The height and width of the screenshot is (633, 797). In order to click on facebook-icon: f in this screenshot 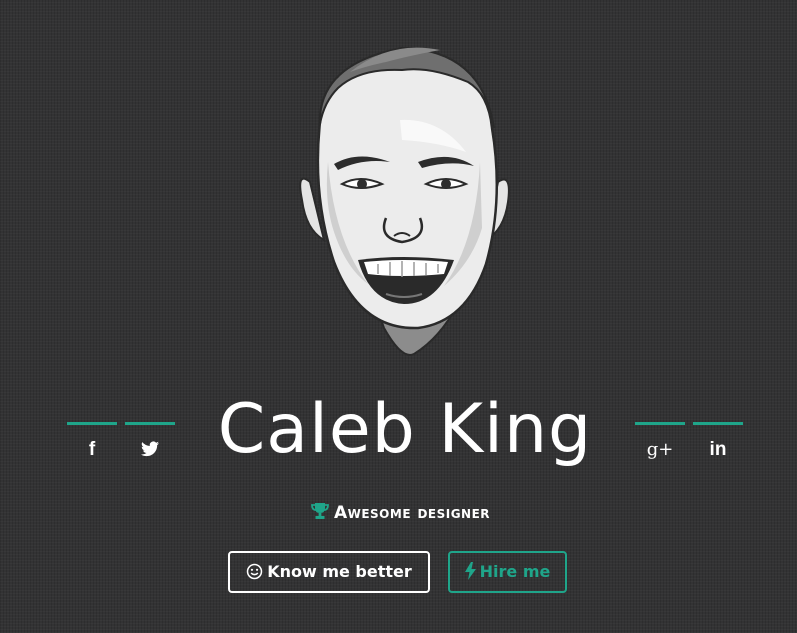, I will do `click(92, 449)`.